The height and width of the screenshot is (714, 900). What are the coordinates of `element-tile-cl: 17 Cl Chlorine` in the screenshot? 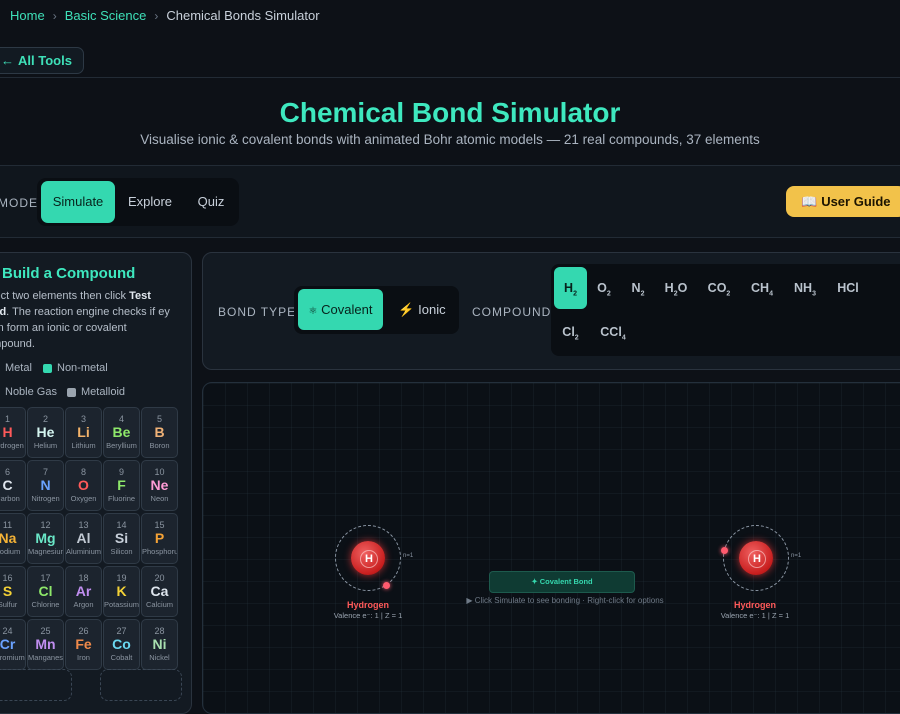 It's located at (45, 591).